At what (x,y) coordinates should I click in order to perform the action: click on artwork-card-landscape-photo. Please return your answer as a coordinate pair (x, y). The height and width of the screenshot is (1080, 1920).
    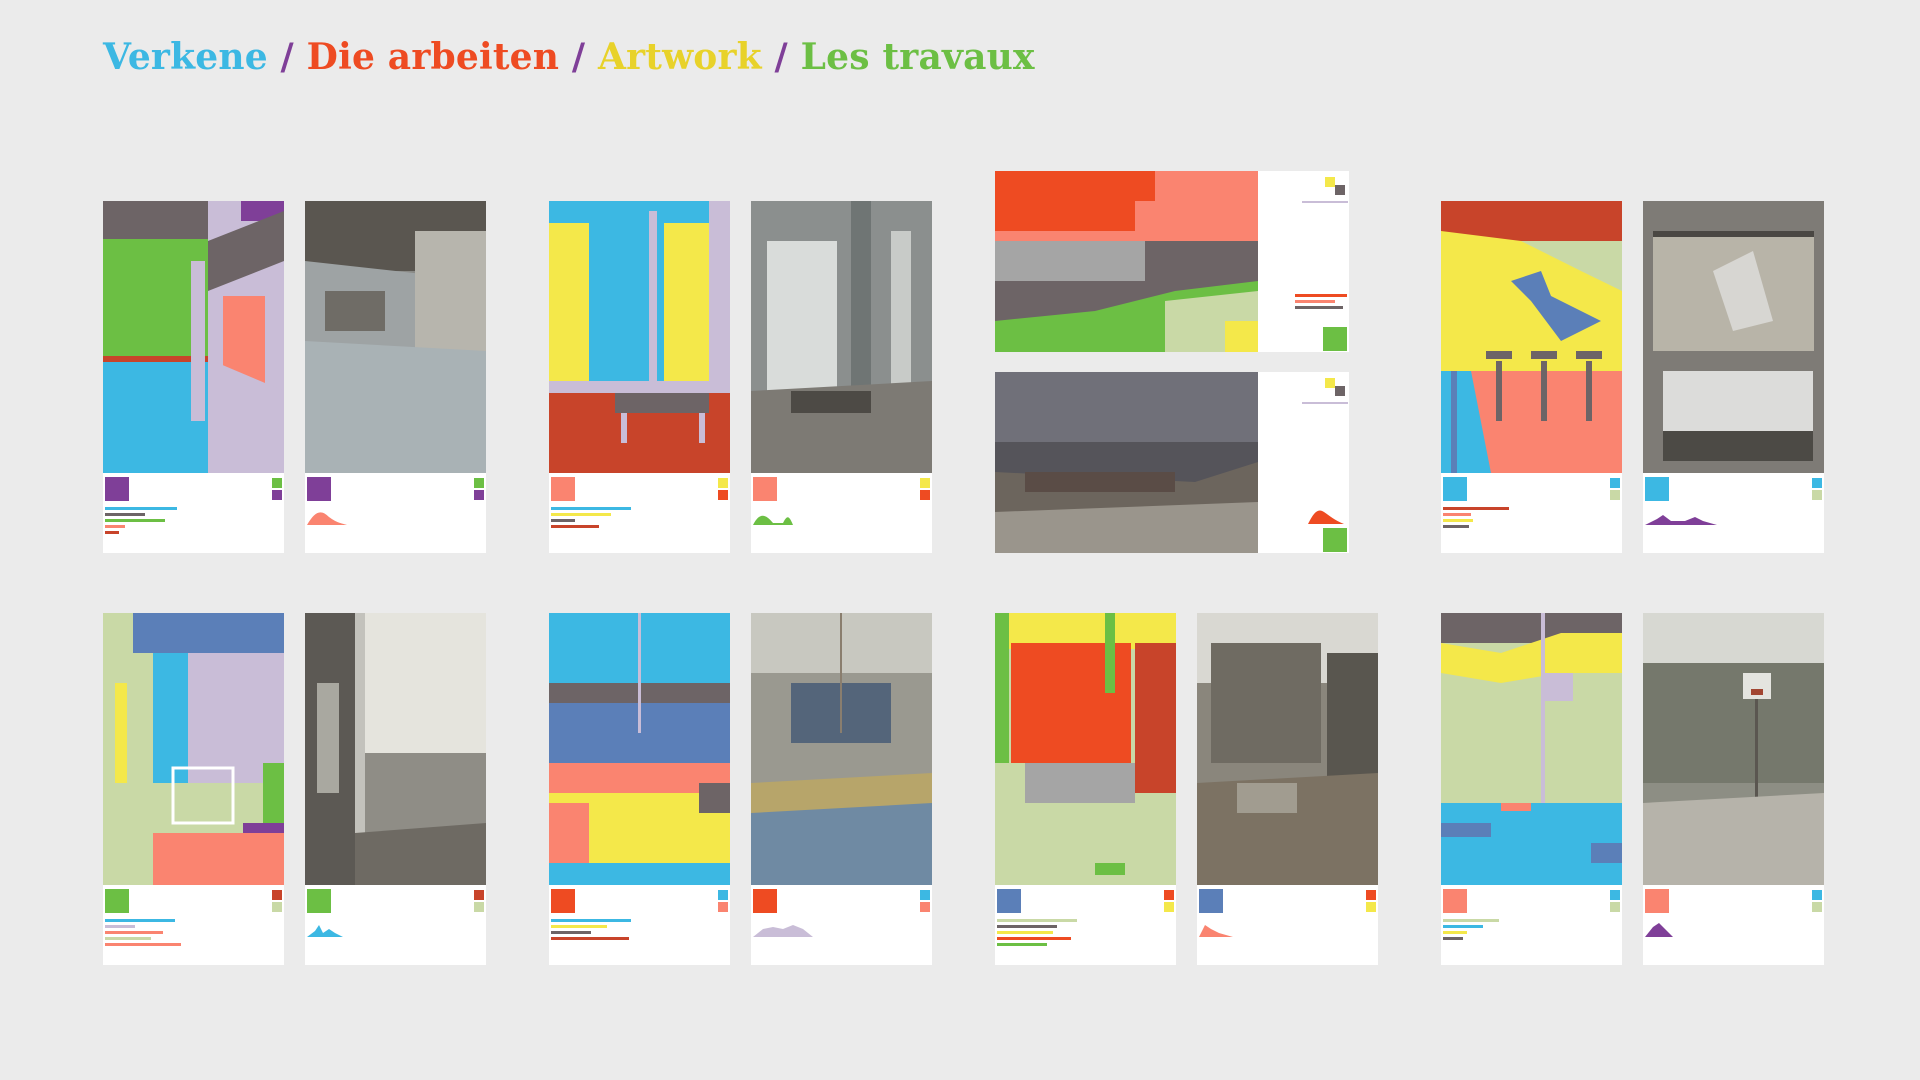
    Looking at the image, I should click on (1172, 462).